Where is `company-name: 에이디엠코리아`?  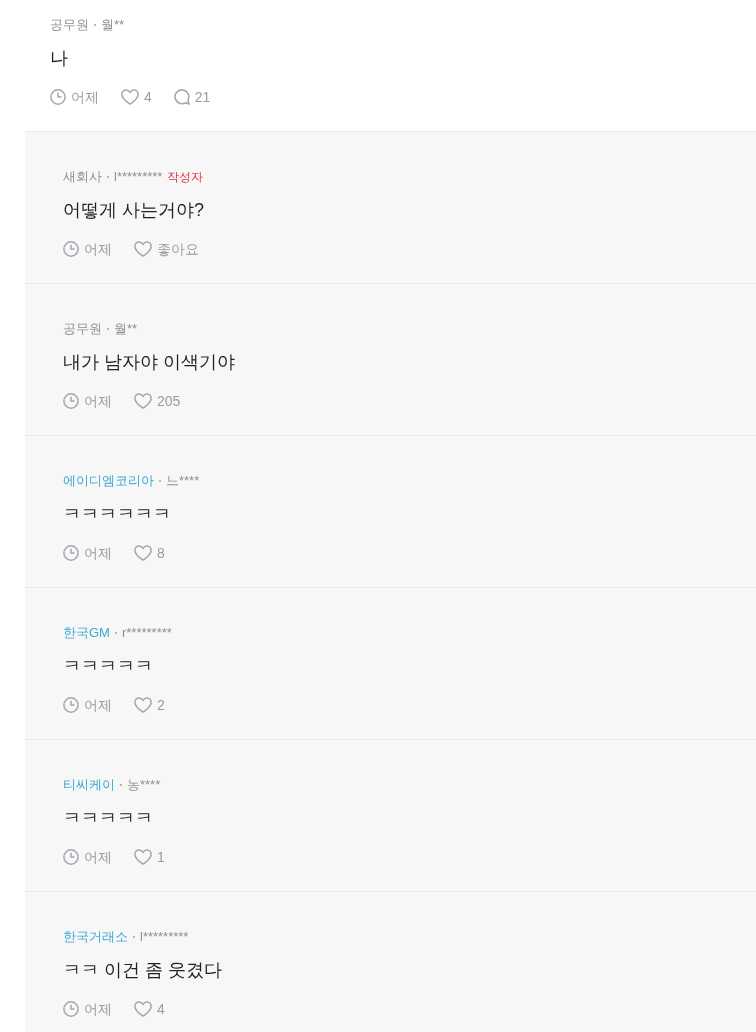
company-name: 에이디엠코리아 is located at coordinates (108, 481).